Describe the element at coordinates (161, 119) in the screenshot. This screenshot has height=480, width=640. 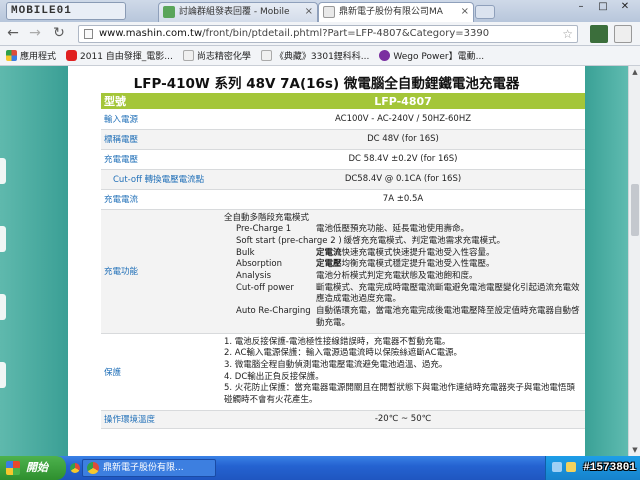
I see `row-label: 輸入電源` at that location.